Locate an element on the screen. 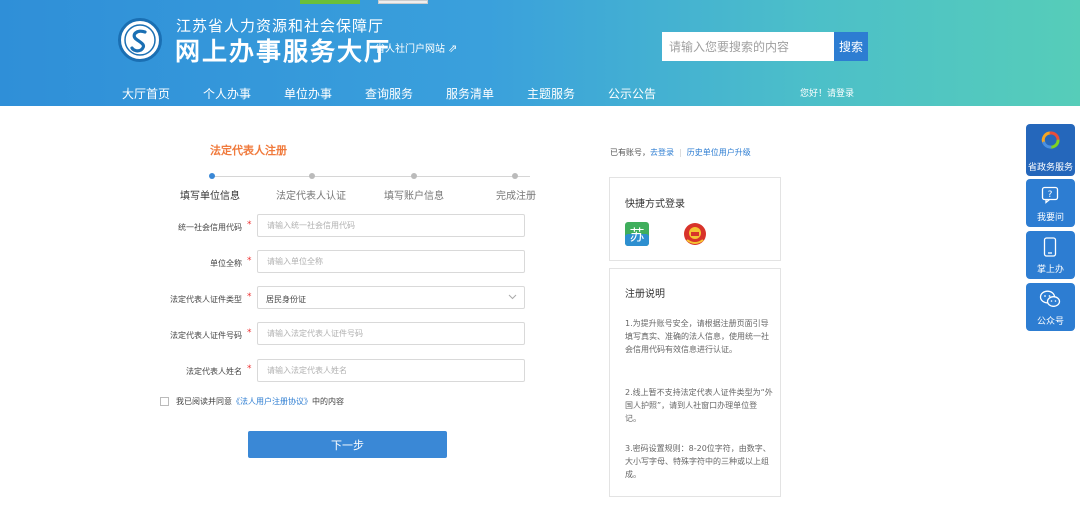 The height and width of the screenshot is (521, 1080). question-icon: ? is located at coordinates (1050, 195).